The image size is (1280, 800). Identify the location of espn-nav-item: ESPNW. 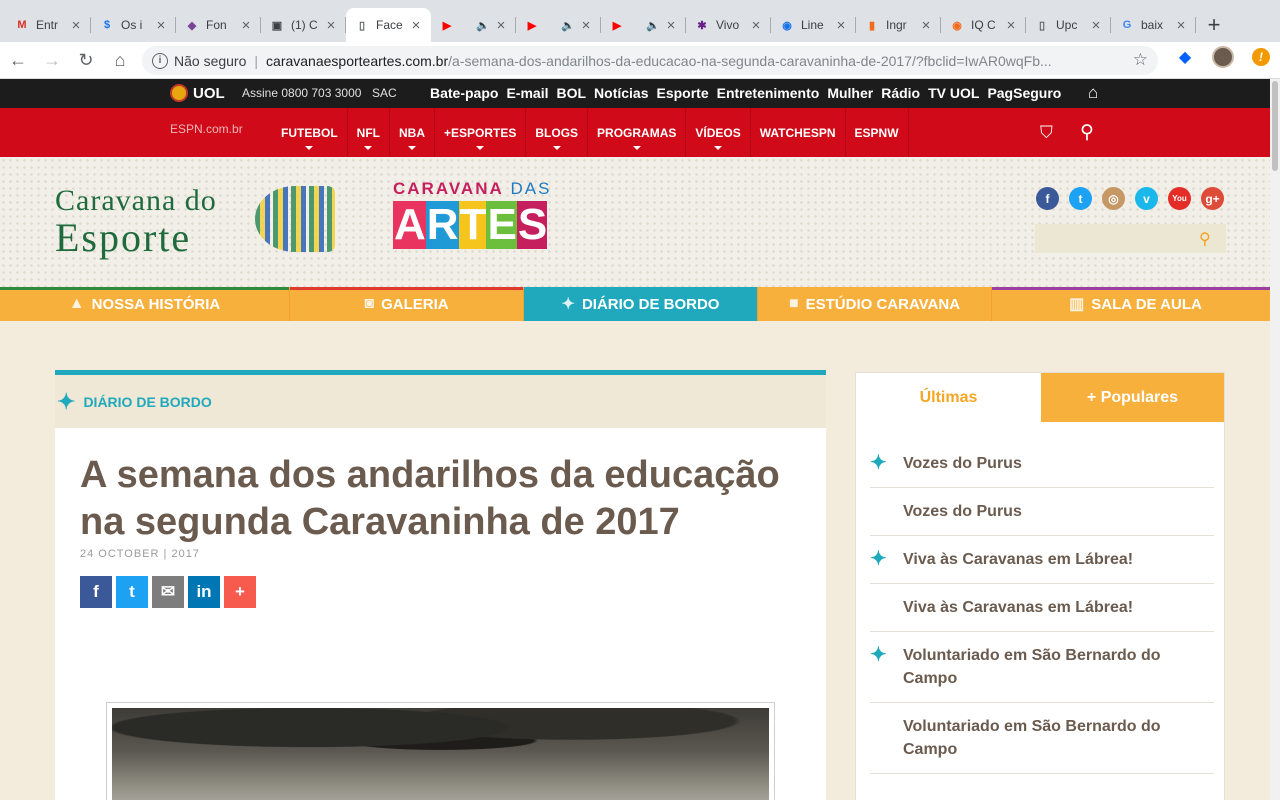
(877, 132).